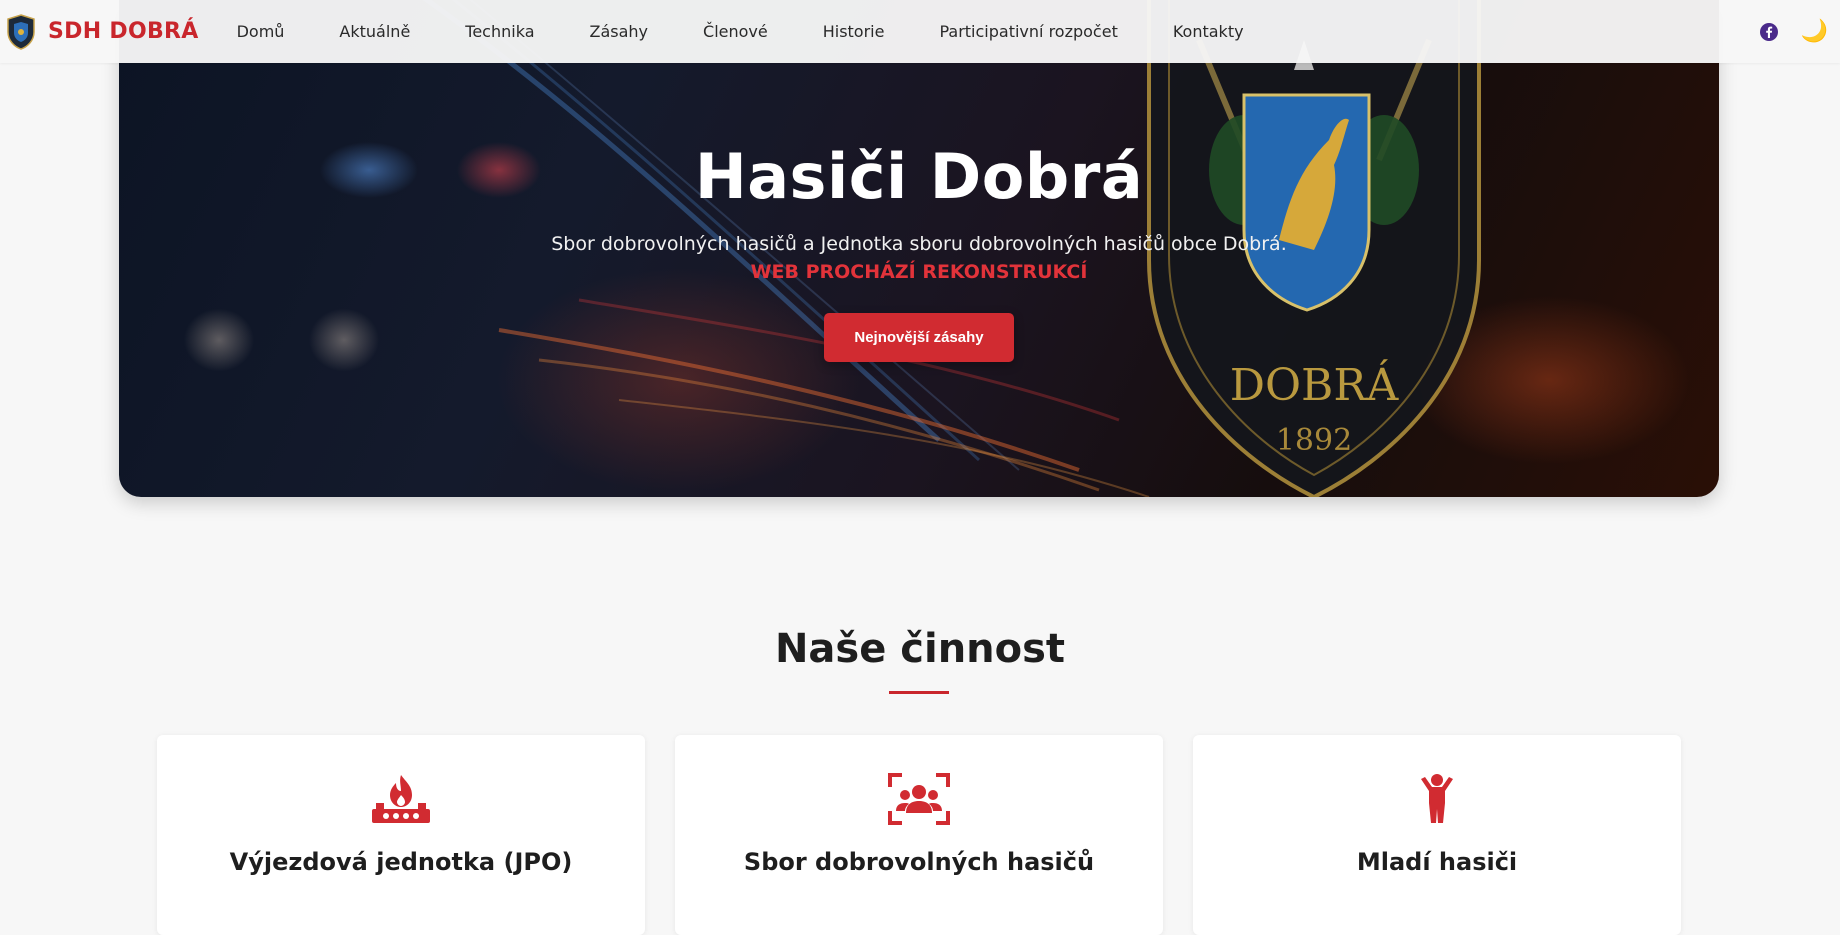  I want to click on hero-title: Hasiči Dobrá, so click(919, 176).